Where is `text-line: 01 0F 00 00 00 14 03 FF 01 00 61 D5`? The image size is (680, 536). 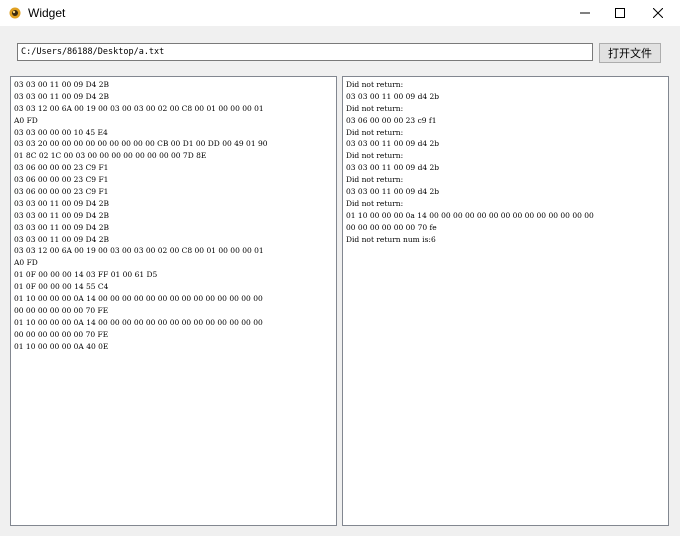
text-line: 01 0F 00 00 00 14 03 FF 01 00 61 D5 is located at coordinates (86, 275).